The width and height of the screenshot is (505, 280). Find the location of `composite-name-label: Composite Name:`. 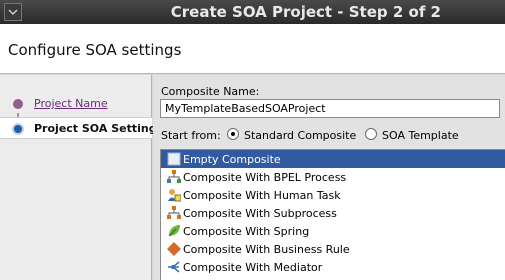

composite-name-label: Composite Name: is located at coordinates (210, 91).